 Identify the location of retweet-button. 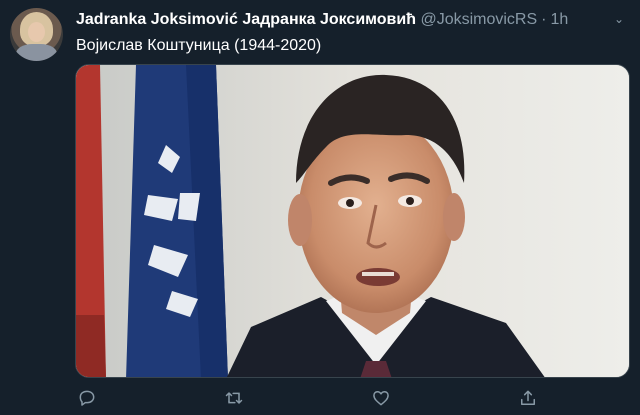
(234, 398).